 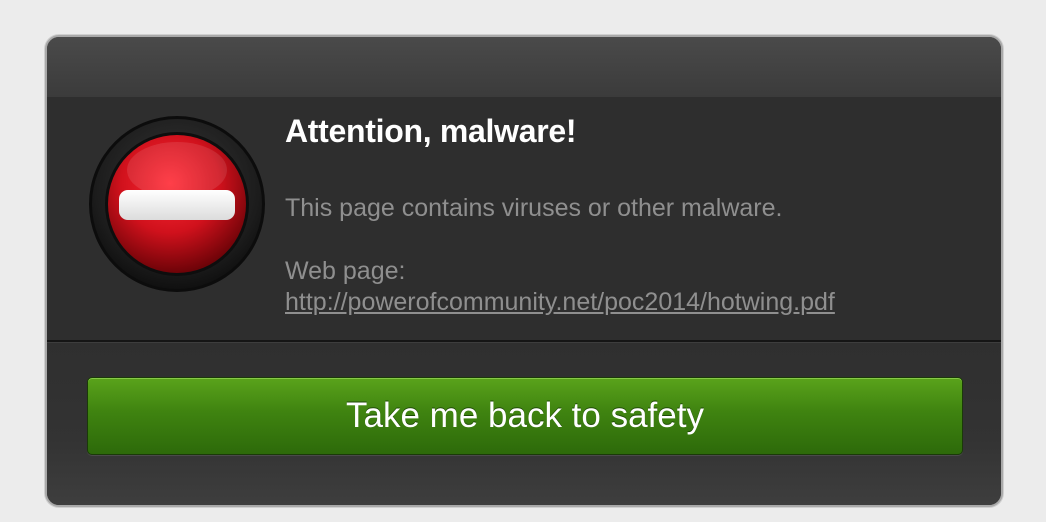 What do you see at coordinates (524, 67) in the screenshot?
I see `dialog-header` at bounding box center [524, 67].